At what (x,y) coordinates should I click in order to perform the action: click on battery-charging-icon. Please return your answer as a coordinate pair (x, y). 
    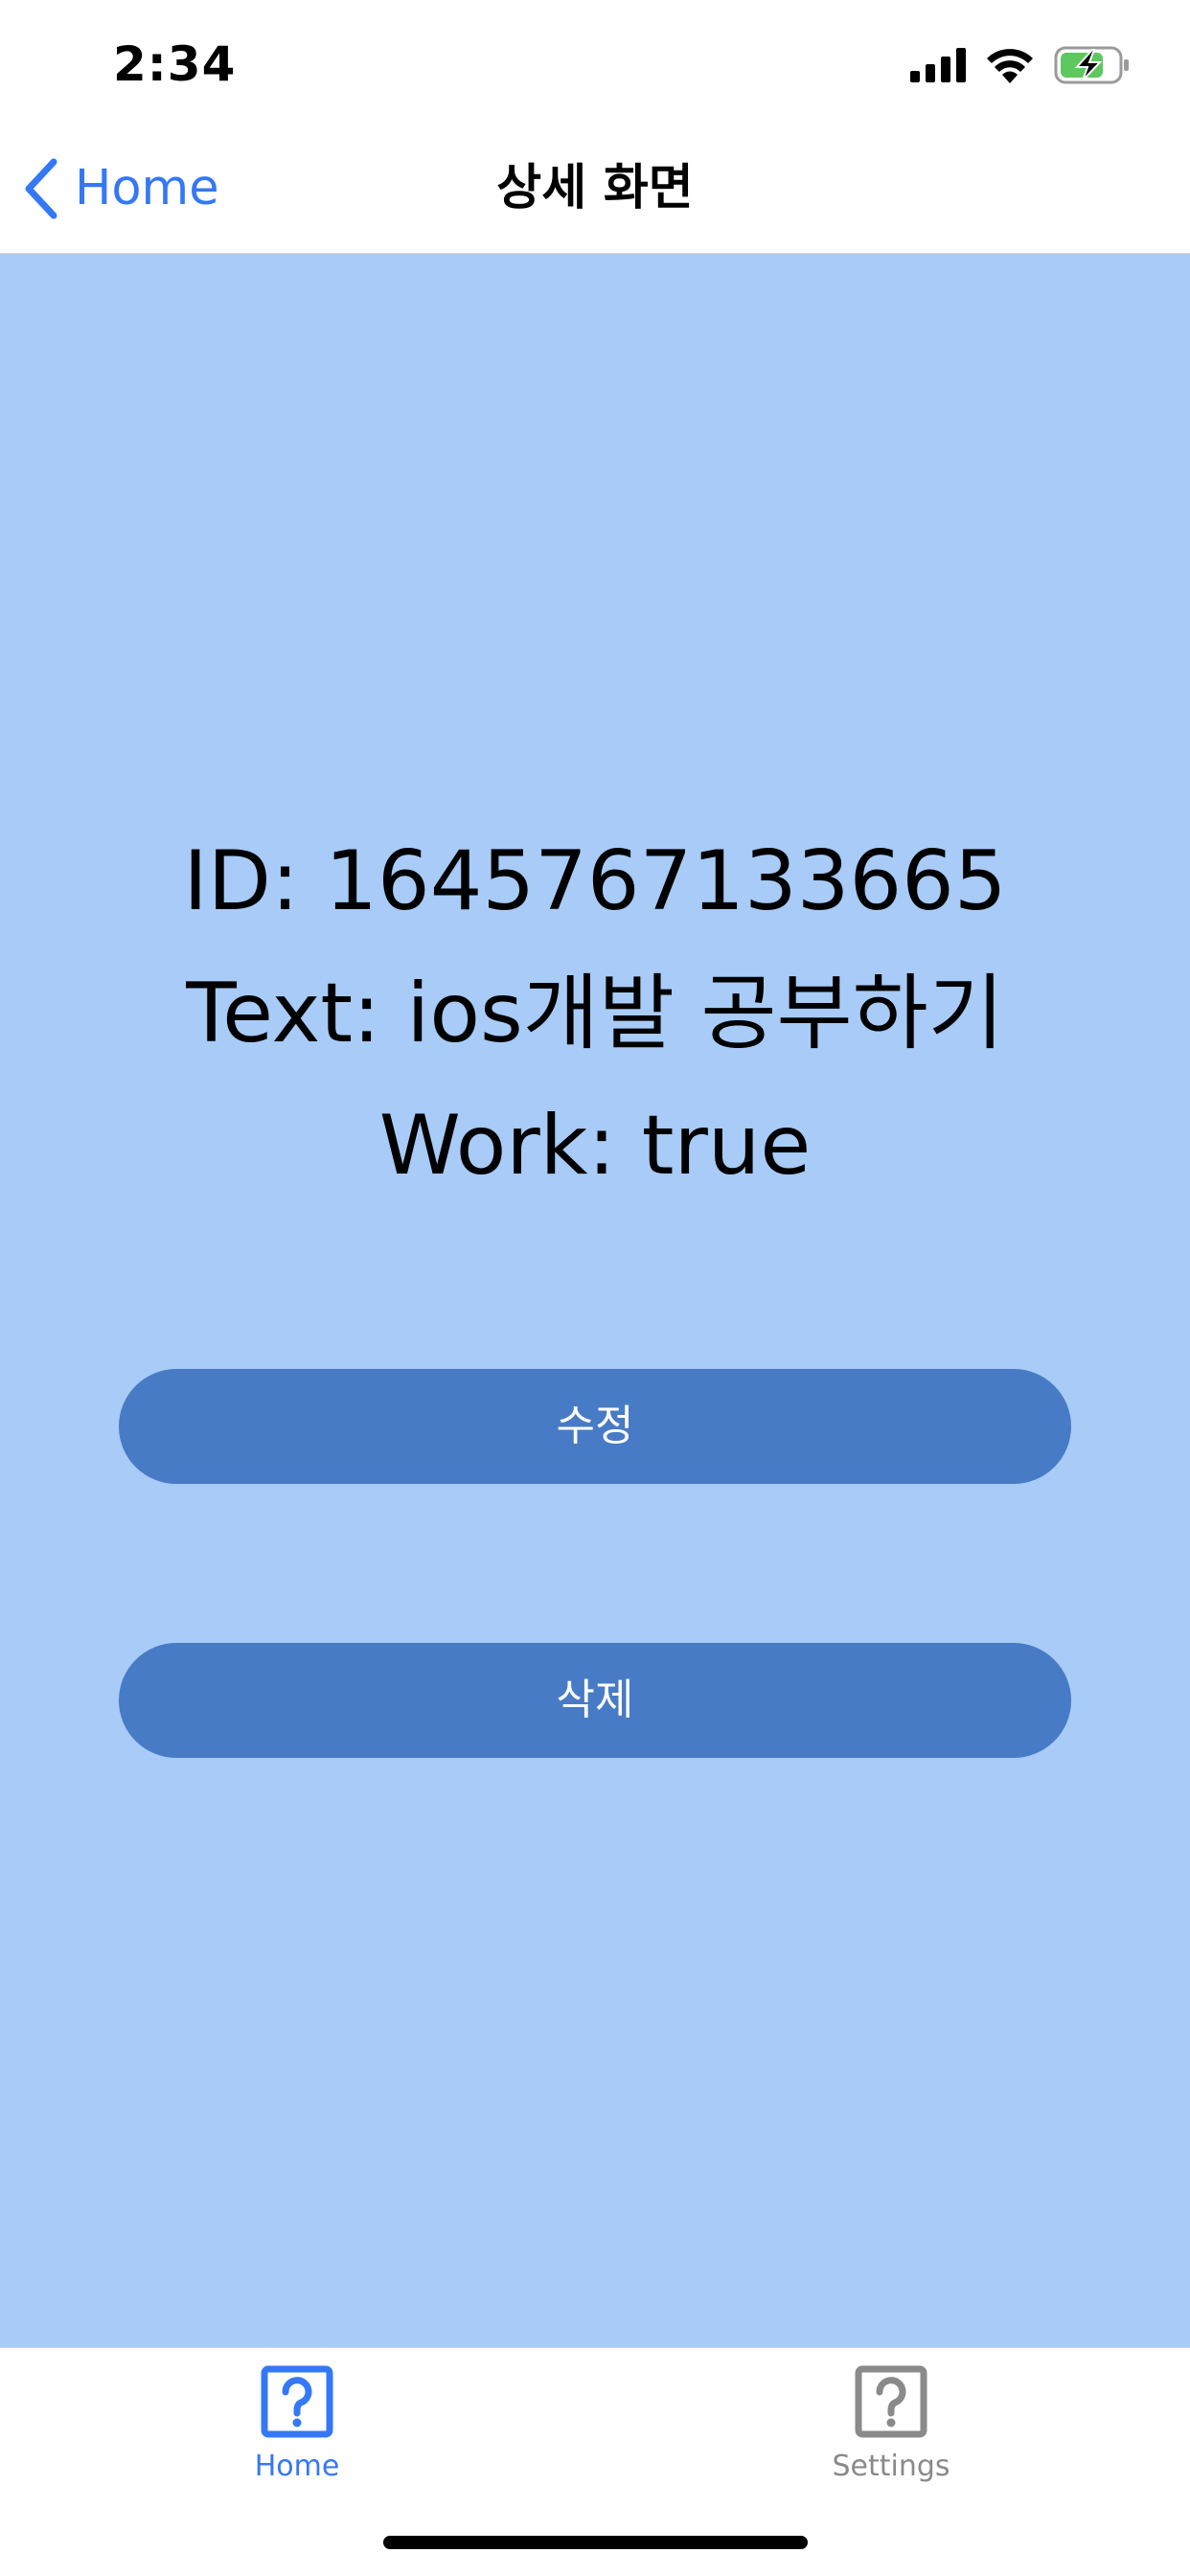
    Looking at the image, I should click on (1092, 65).